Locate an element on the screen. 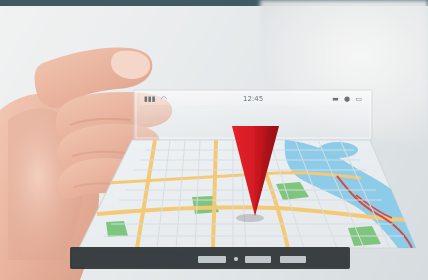 The height and width of the screenshot is (280, 428). lock-icon: ● is located at coordinates (347, 99).